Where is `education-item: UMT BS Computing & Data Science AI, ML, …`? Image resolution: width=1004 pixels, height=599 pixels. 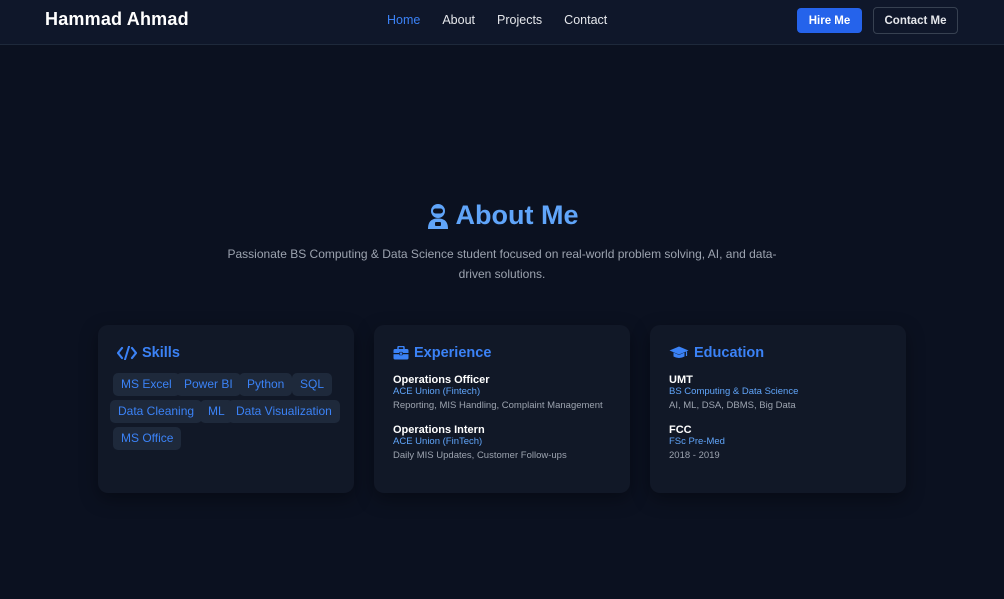 education-item: UMT BS Computing & Data Science AI, ML, … is located at coordinates (733, 393).